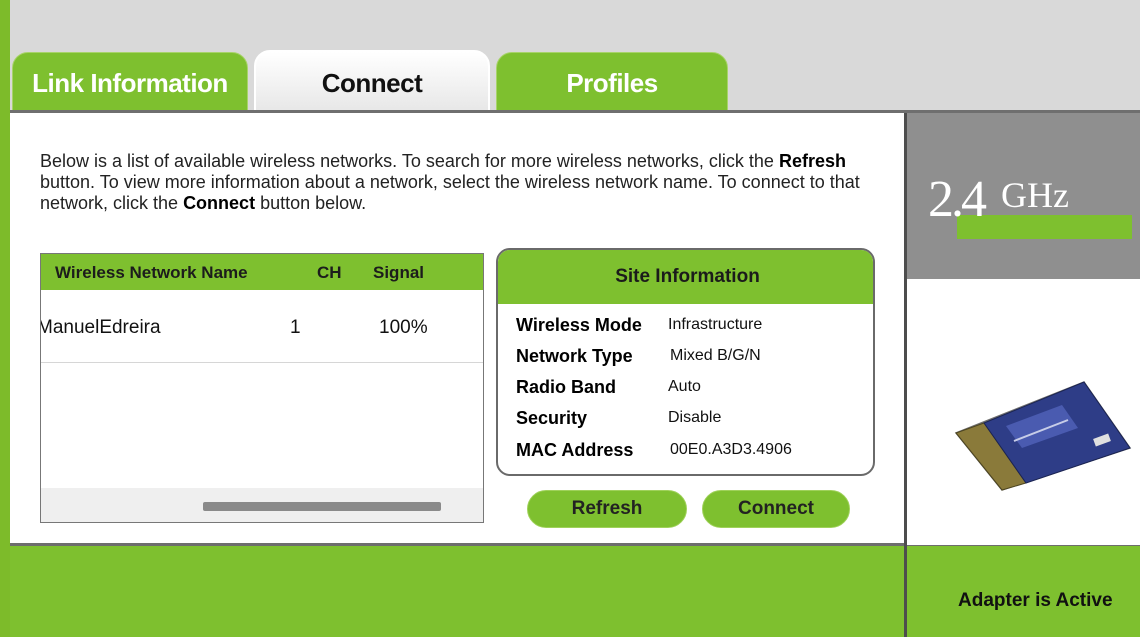  I want to click on column-header-name: Wireless Network Name, so click(151, 273).